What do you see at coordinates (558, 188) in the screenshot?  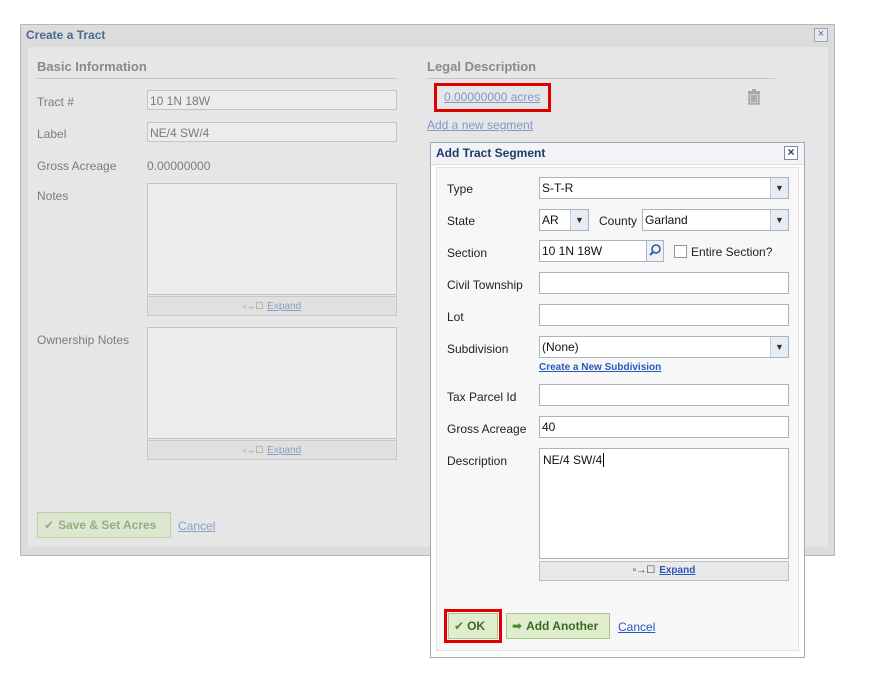 I see `type-value: S-T-R` at bounding box center [558, 188].